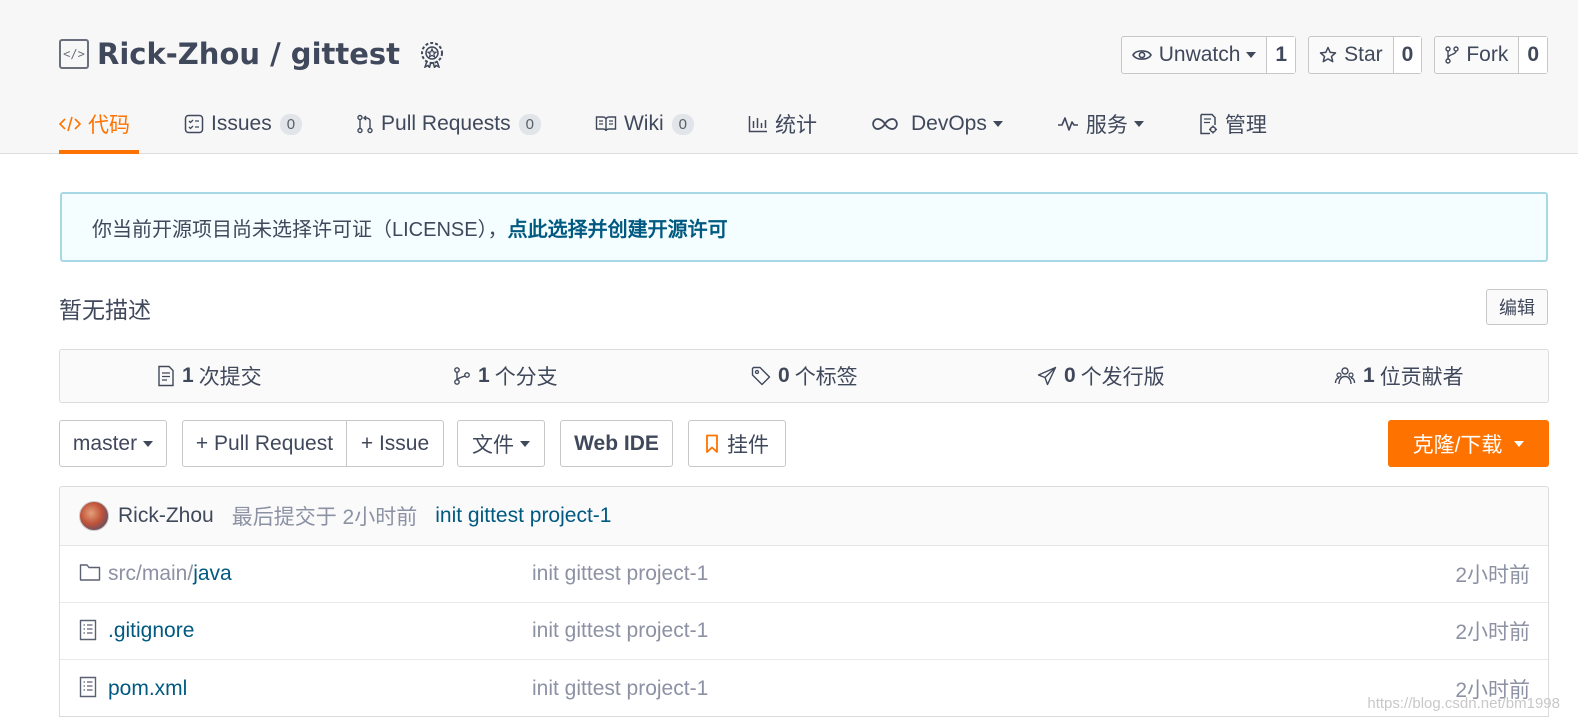 The image size is (1578, 724). I want to click on contributors-icon, so click(1345, 376).